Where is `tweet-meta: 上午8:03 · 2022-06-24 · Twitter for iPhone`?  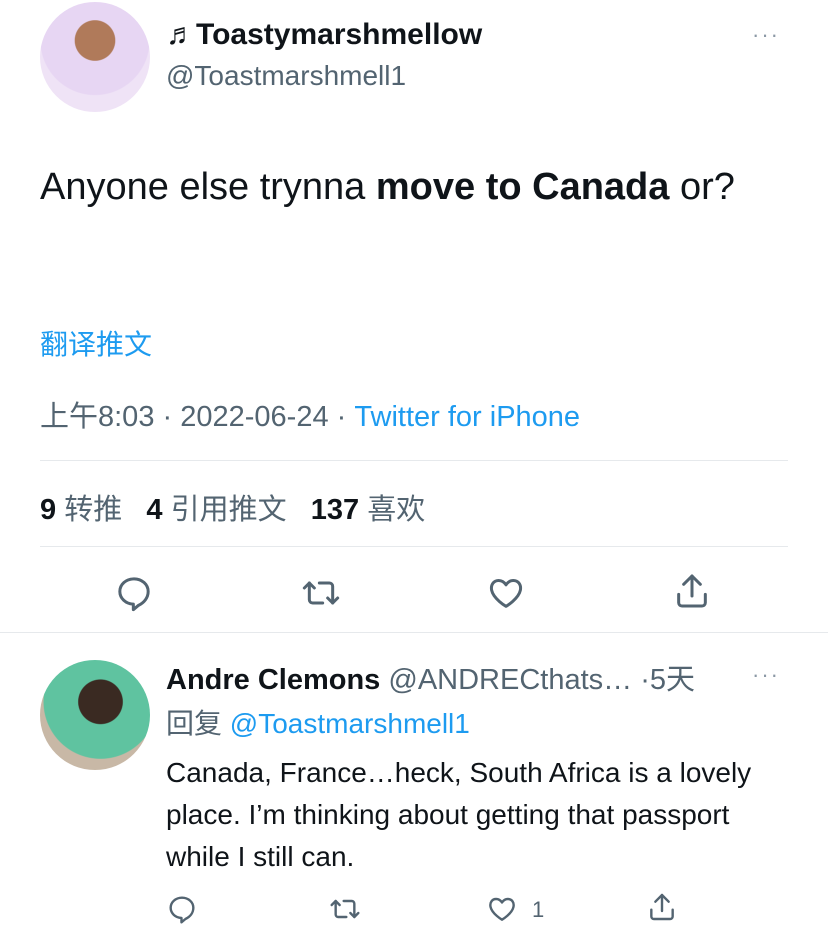
tweet-meta: 上午8:03 · 2022-06-24 · Twitter for iPhone is located at coordinates (310, 414).